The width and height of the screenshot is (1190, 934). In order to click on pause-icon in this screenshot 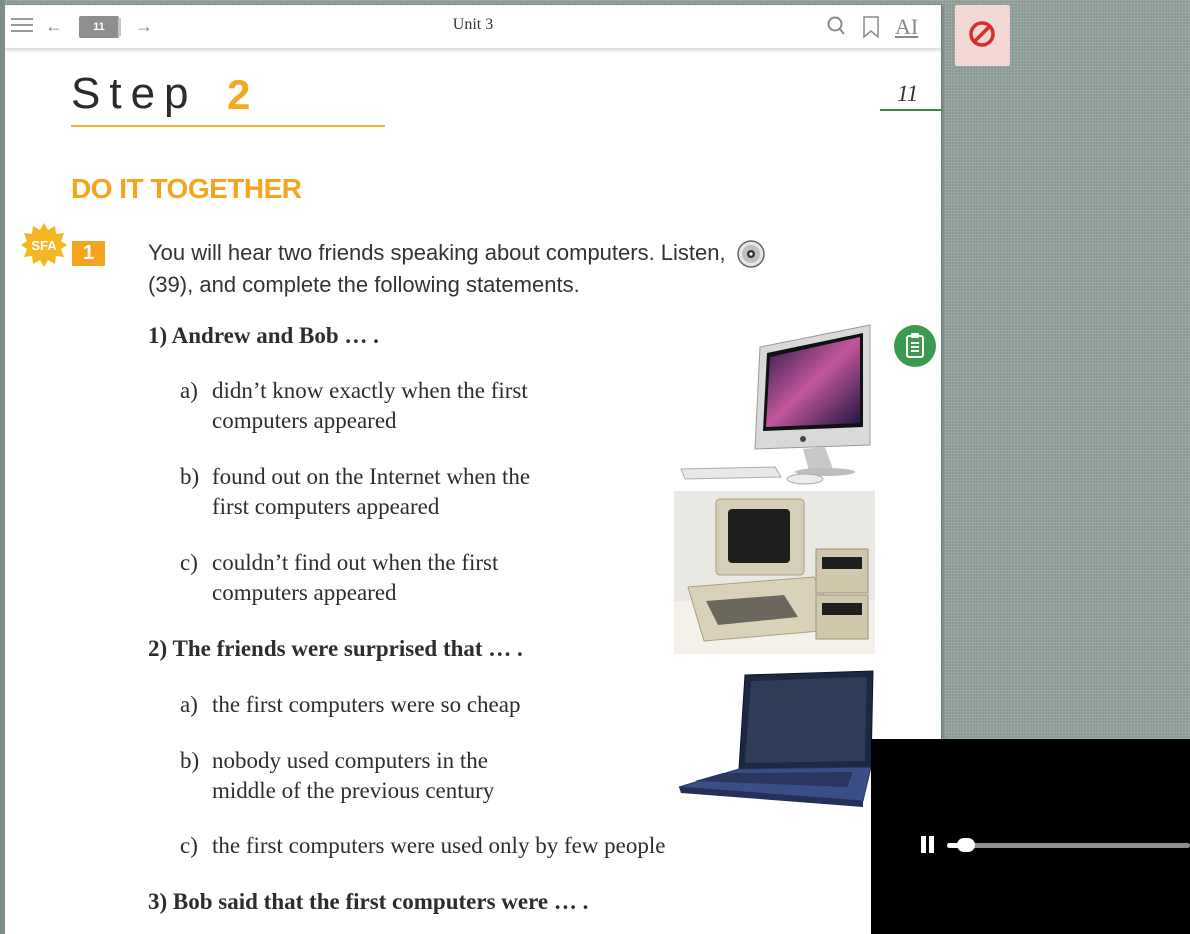, I will do `click(928, 845)`.